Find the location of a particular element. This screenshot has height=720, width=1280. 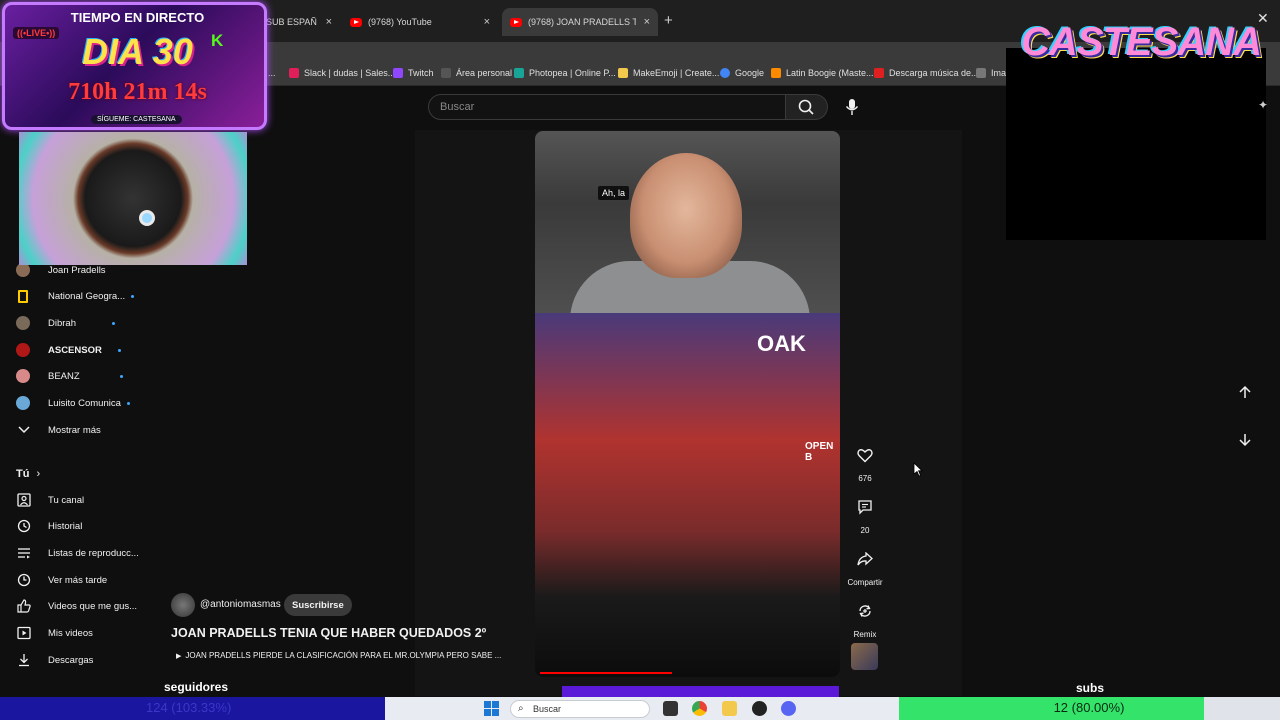

share-icon is located at coordinates (865, 559).